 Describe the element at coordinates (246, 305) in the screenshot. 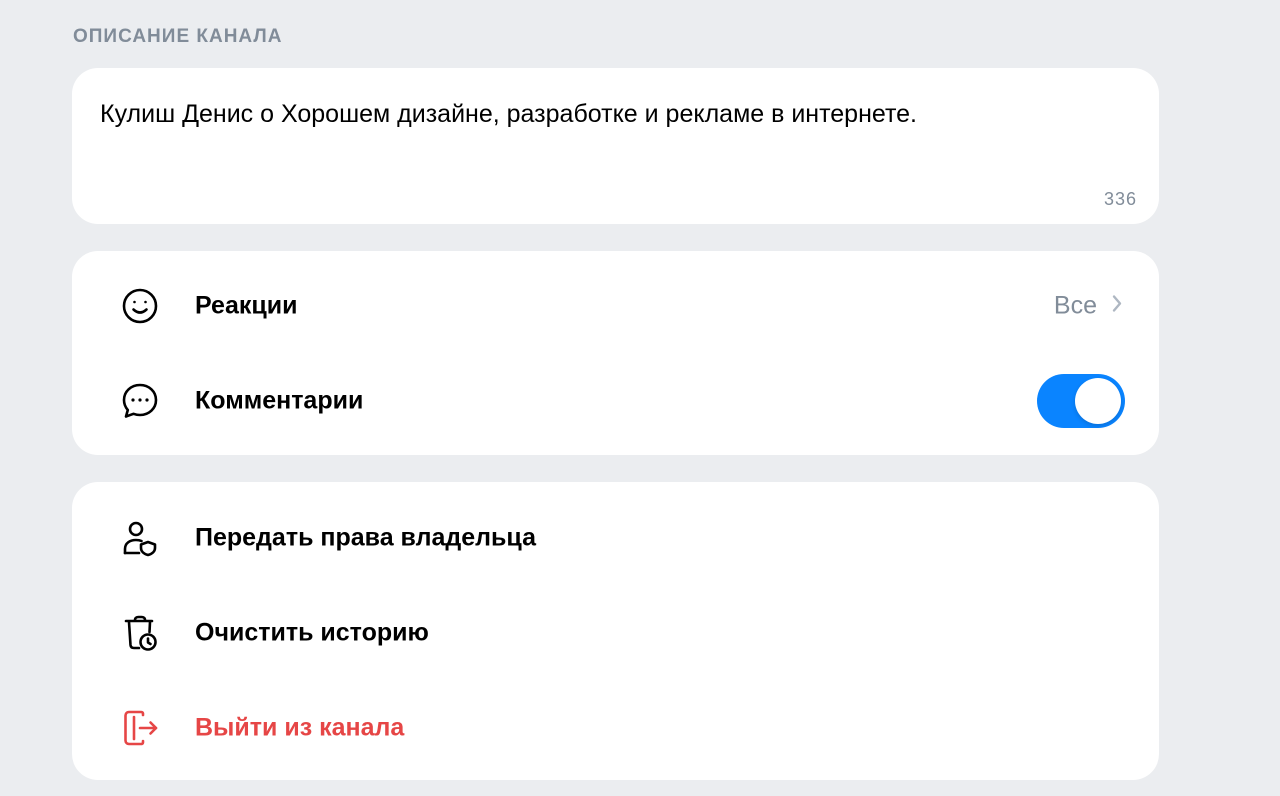

I see `reactions-label: Реакции` at that location.